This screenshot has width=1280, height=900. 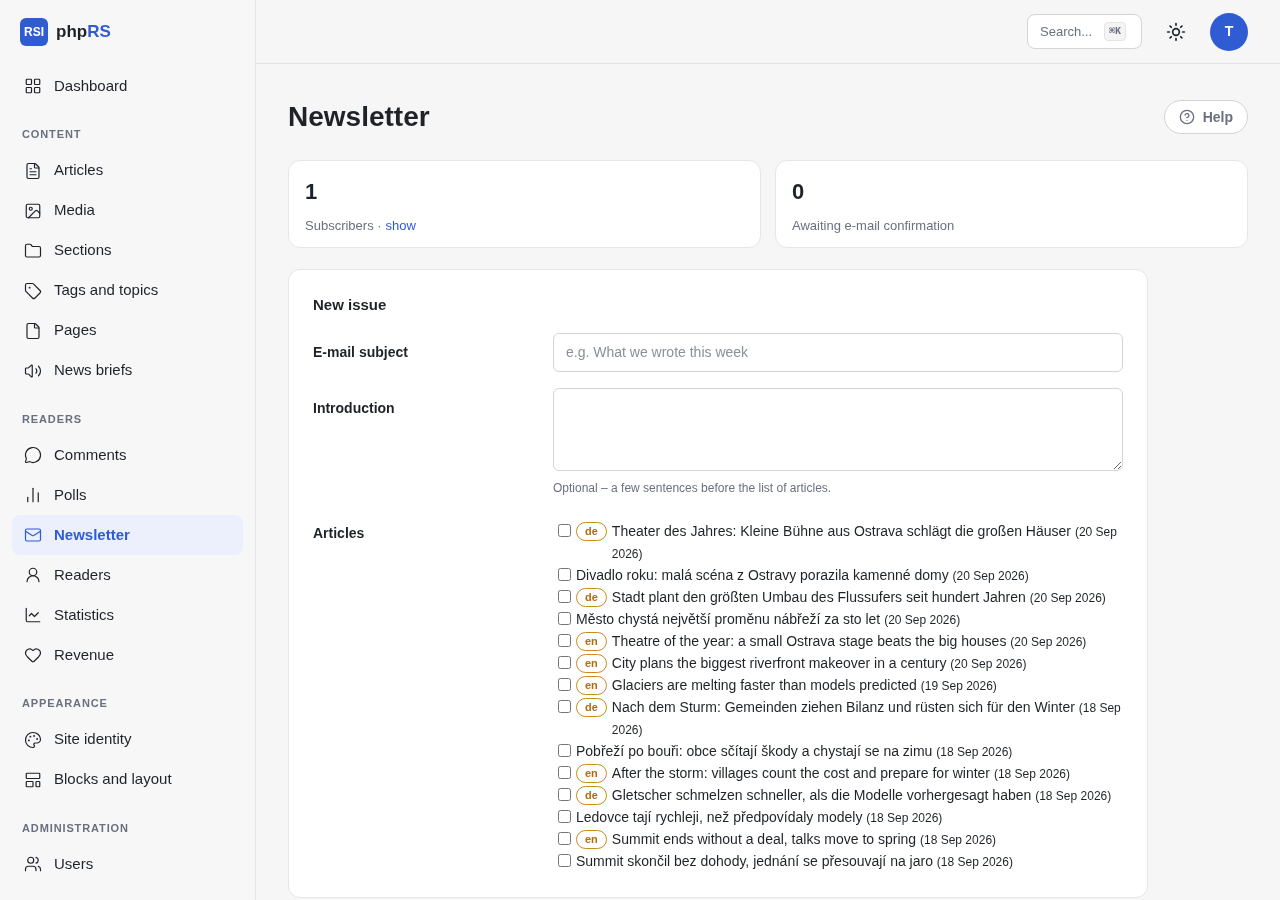 What do you see at coordinates (33, 739) in the screenshot?
I see `palette-icon` at bounding box center [33, 739].